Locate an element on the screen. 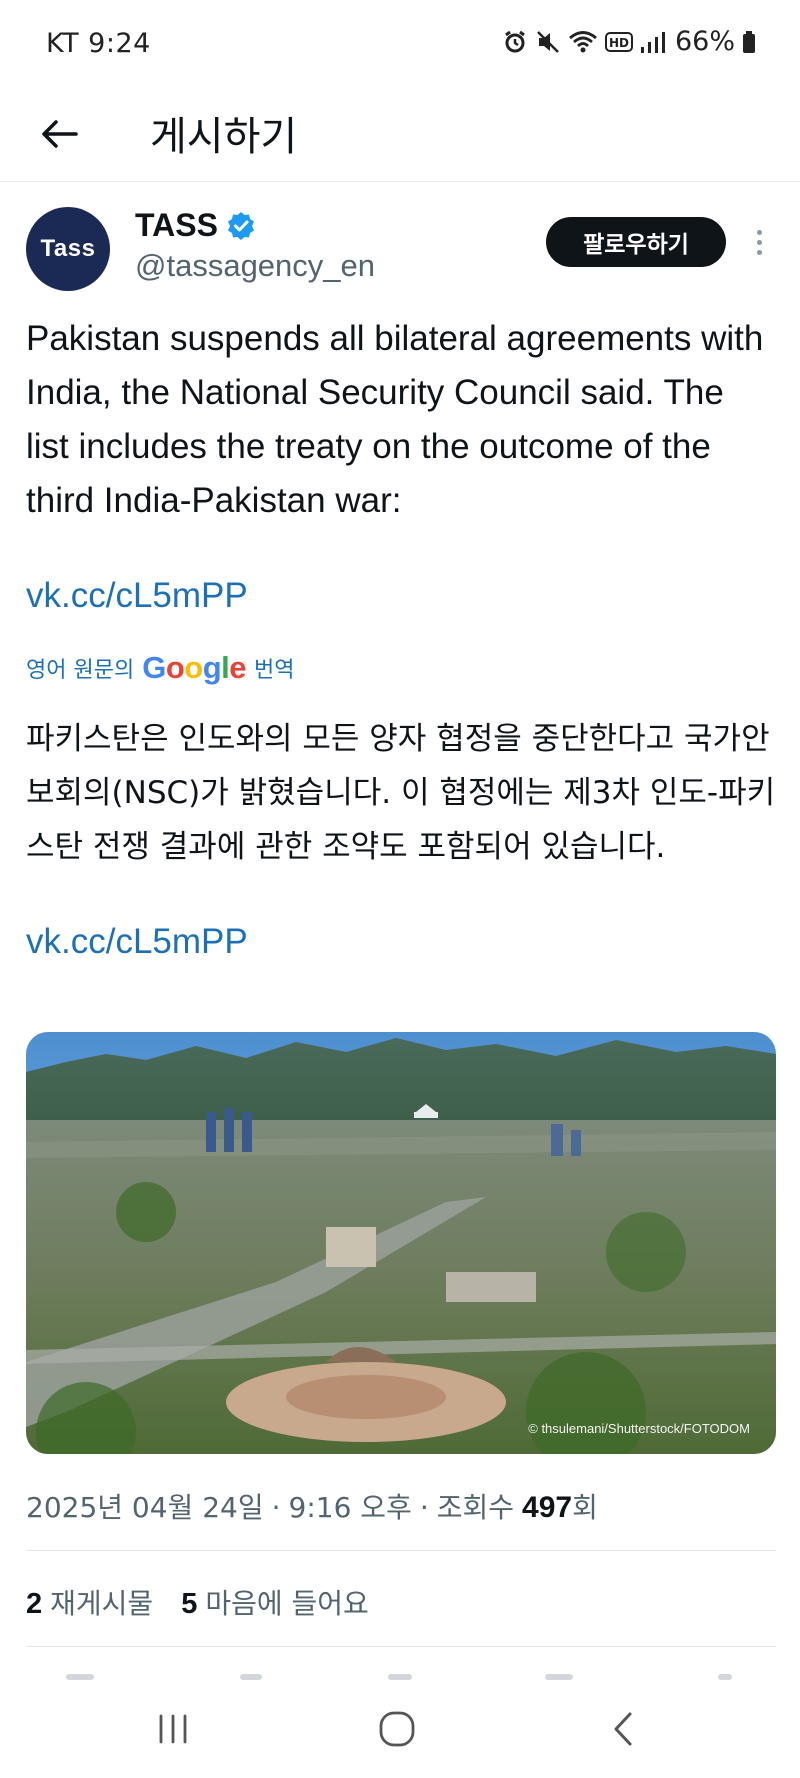 Image resolution: width=800 pixels, height=1778 pixels. recents-icon is located at coordinates (173, 1729).